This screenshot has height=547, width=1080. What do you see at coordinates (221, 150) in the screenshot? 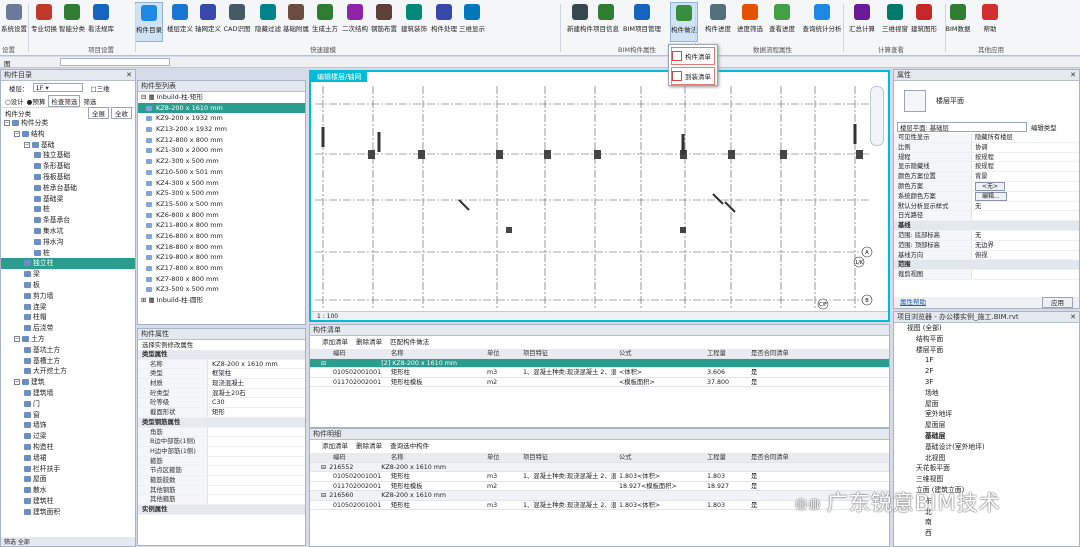
I see `list-item: KZ1-300 x 2000 mm` at bounding box center [221, 150].